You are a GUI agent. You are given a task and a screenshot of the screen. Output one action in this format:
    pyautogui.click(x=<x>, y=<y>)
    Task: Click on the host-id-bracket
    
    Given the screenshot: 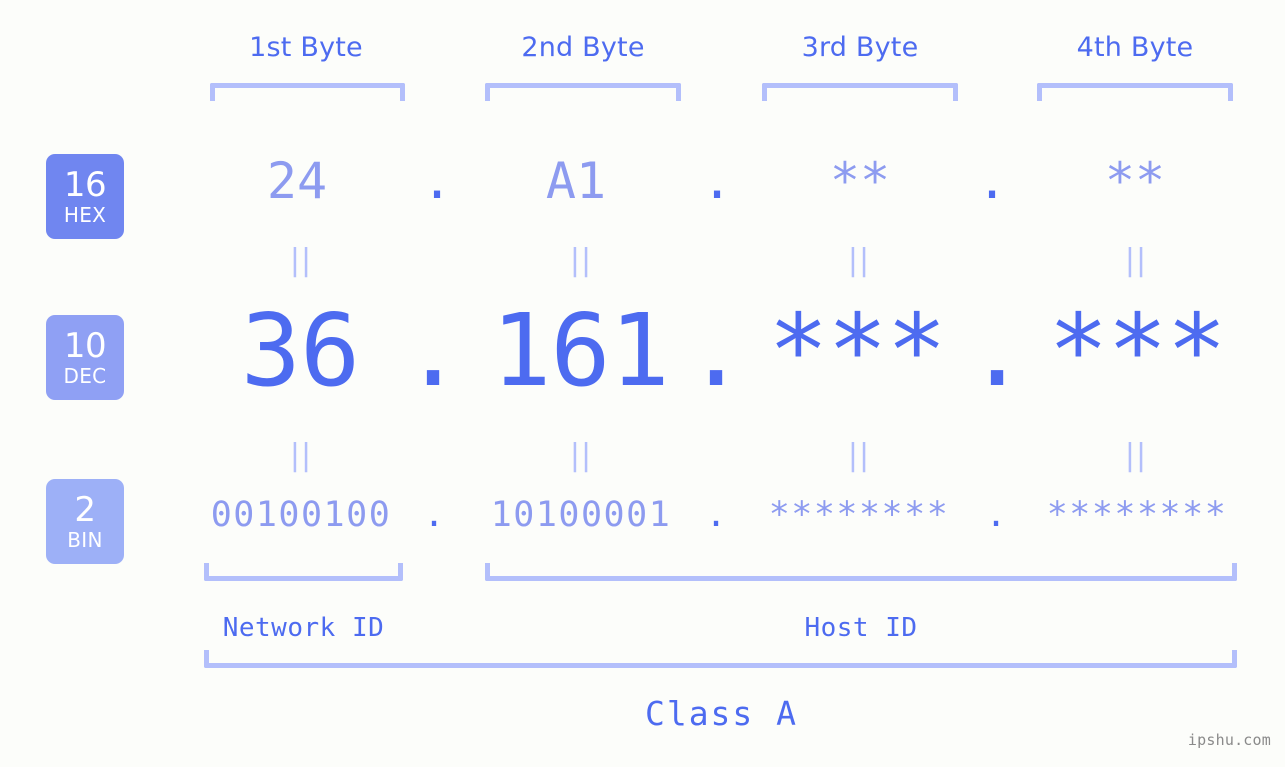 What is the action you would take?
    pyautogui.click(x=861, y=572)
    